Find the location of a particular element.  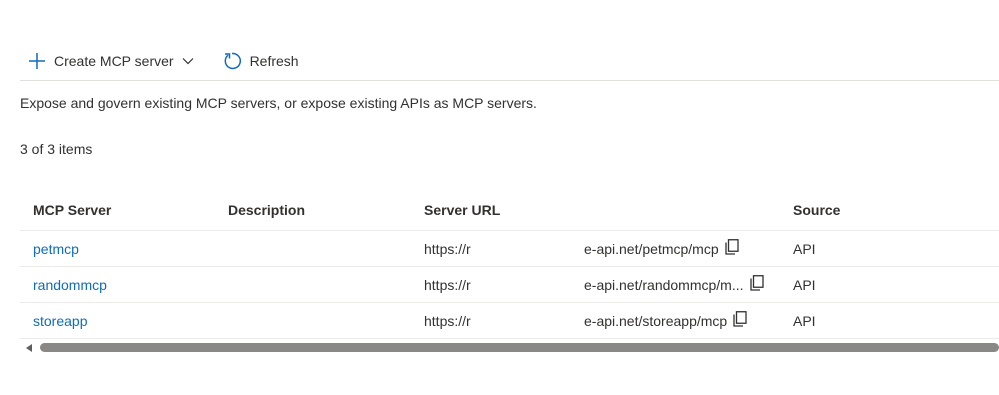

command-bar: Create MCP server Refresh is located at coordinates (163, 61).